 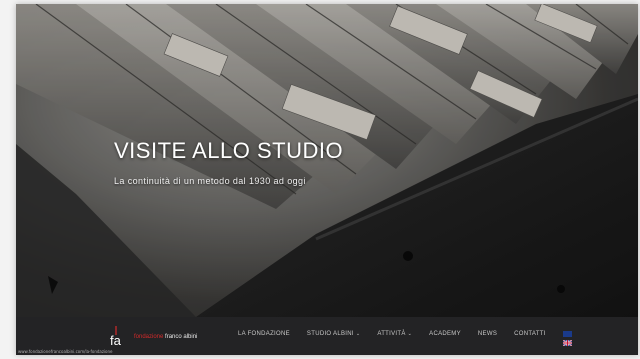 I want to click on svg-text: fa, so click(x=116, y=340).